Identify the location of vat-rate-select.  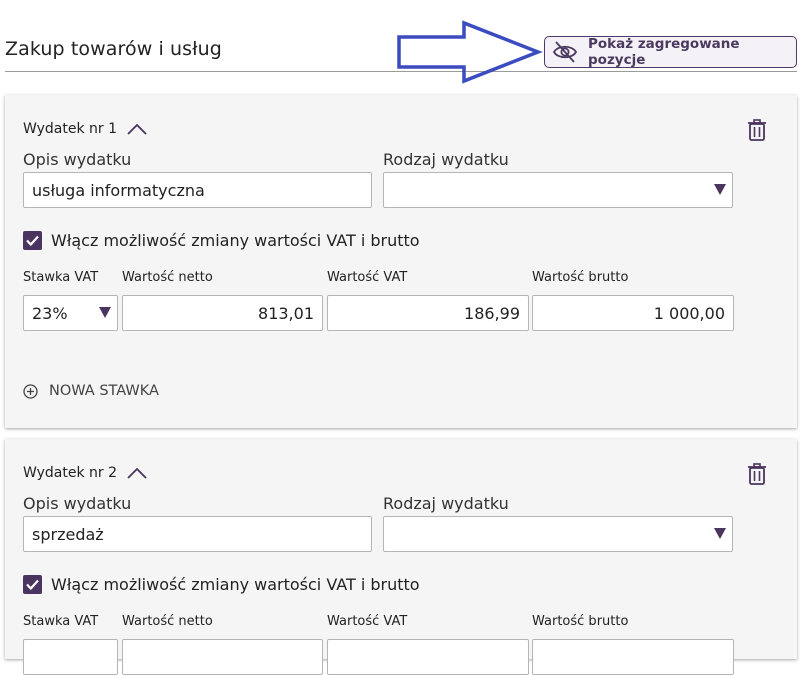
(70, 657).